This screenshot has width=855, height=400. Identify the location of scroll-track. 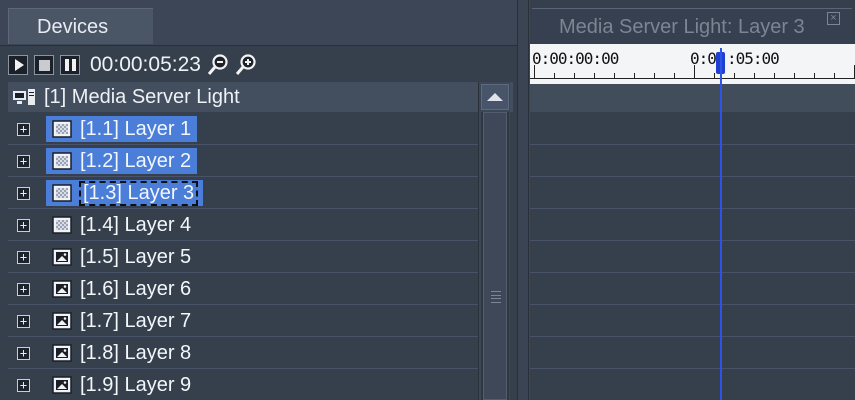
(495, 256).